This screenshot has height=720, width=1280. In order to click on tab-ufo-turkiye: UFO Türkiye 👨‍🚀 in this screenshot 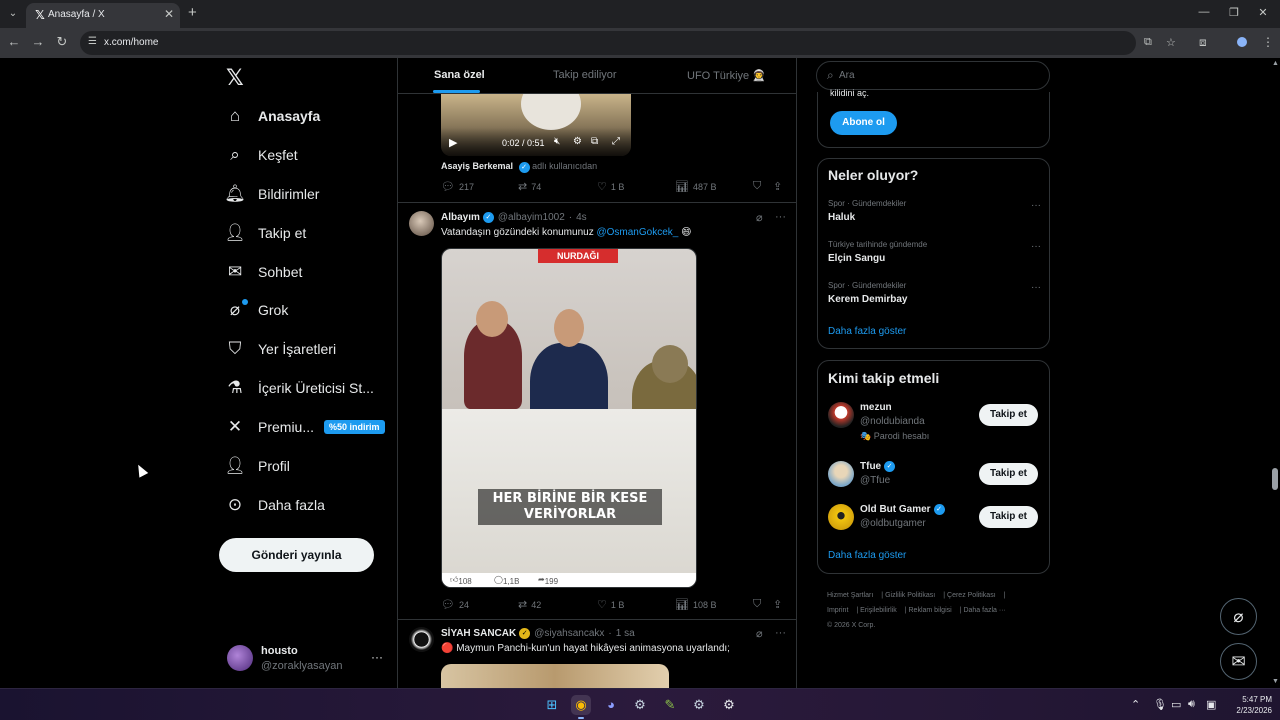, I will do `click(726, 75)`.